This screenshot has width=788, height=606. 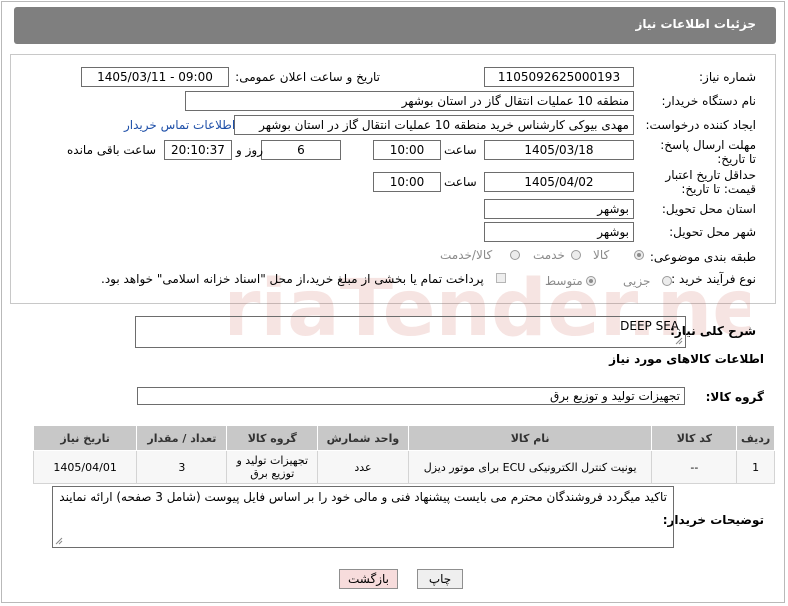 What do you see at coordinates (727, 77) in the screenshot?
I see `need-number-label: شماره نیاز:` at bounding box center [727, 77].